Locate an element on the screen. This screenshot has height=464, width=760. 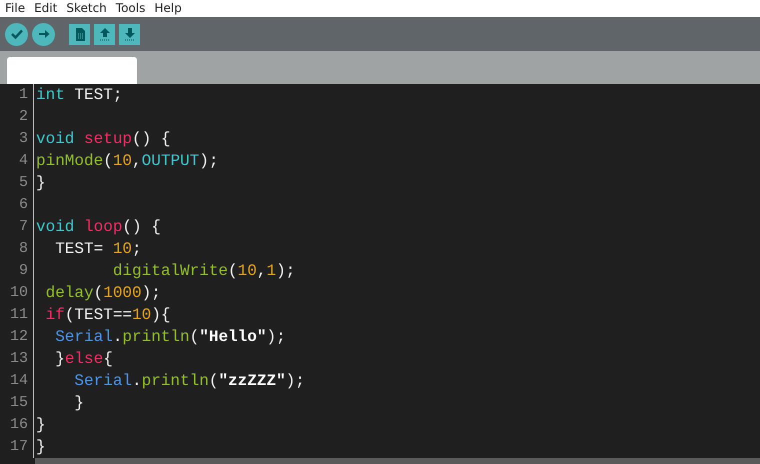
line-number: 15 is located at coordinates (18, 403).